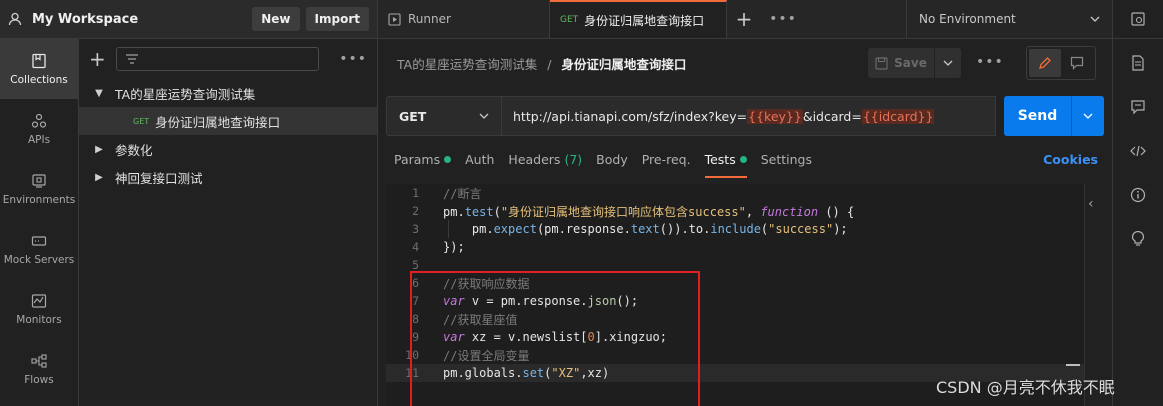  Describe the element at coordinates (98, 59) in the screenshot. I see `add-collection-button: +` at that location.